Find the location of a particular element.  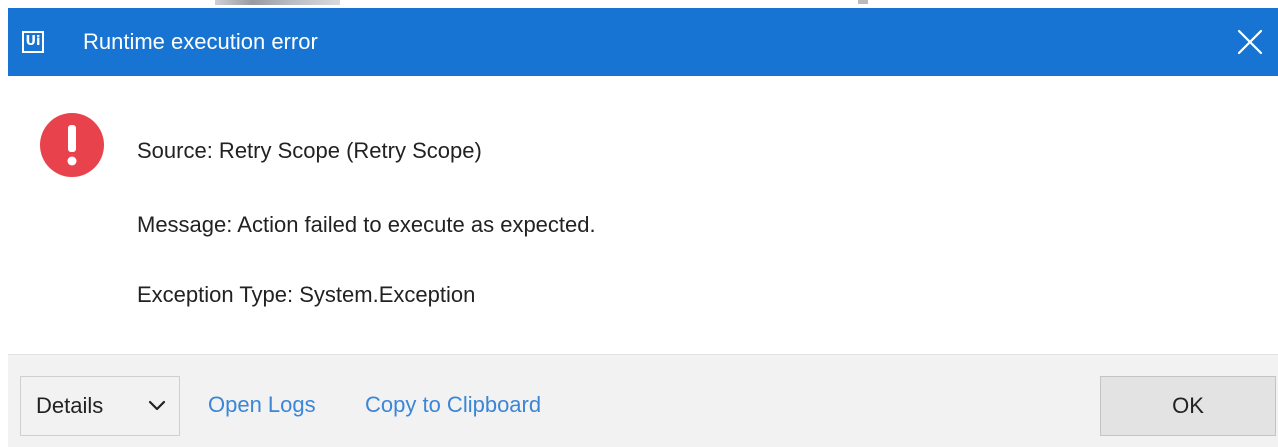

background-window-strip is located at coordinates (639, 4).